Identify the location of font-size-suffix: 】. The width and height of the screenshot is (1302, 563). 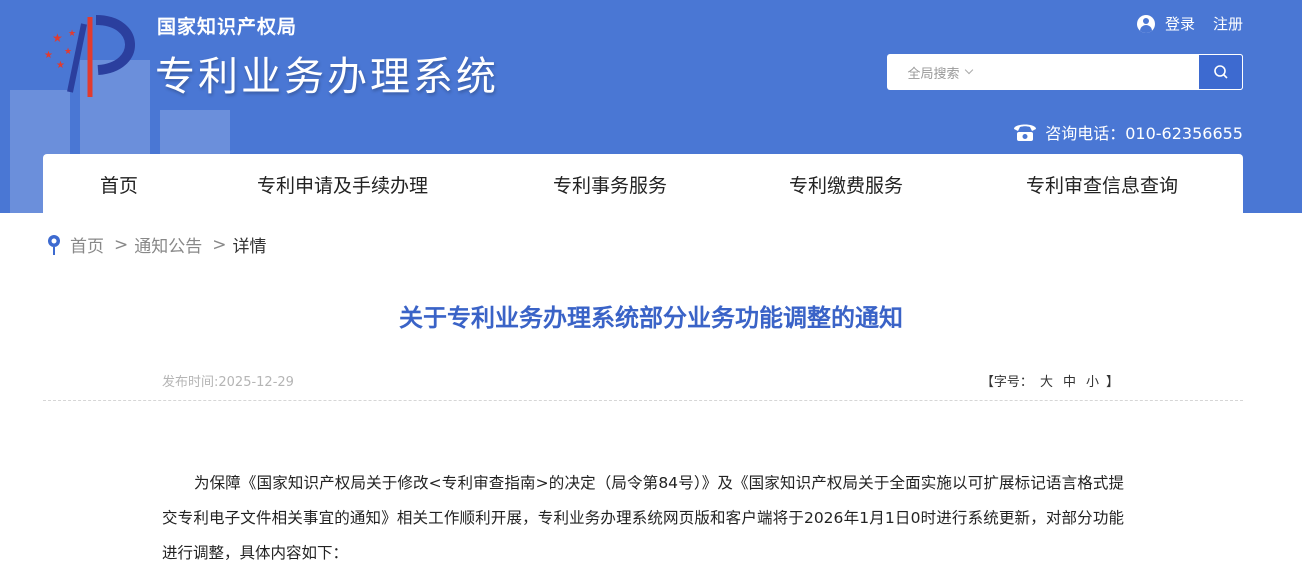
(1112, 382).